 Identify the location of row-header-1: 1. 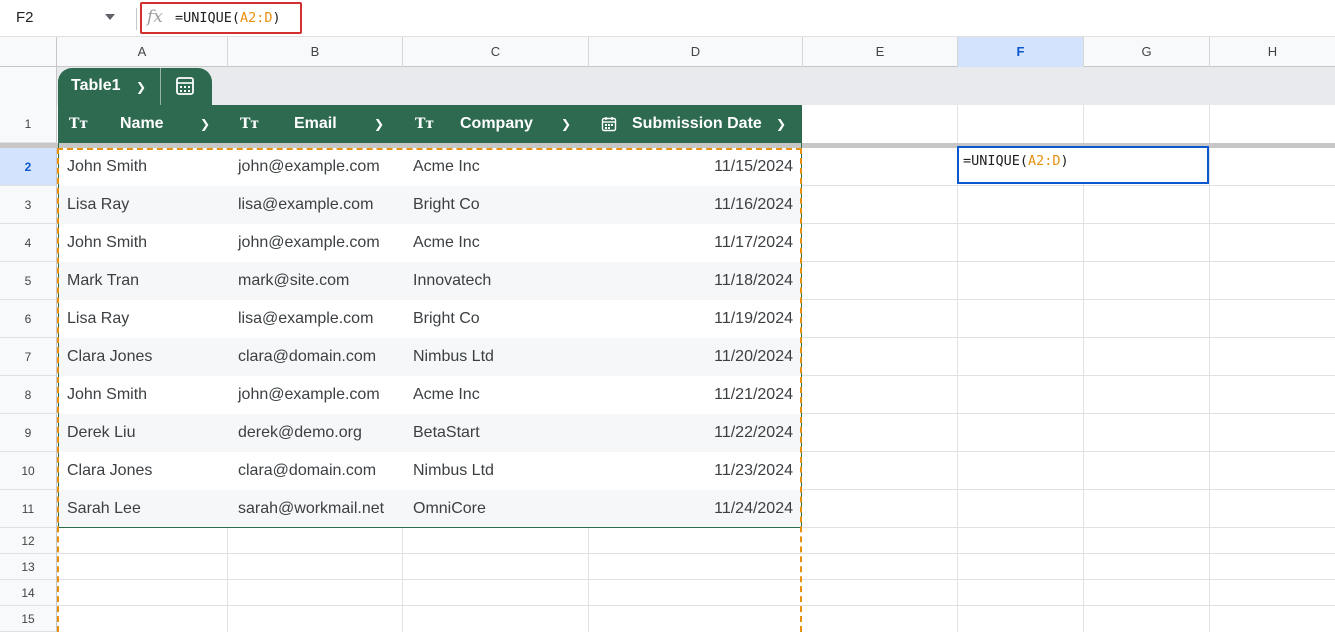
(28, 124).